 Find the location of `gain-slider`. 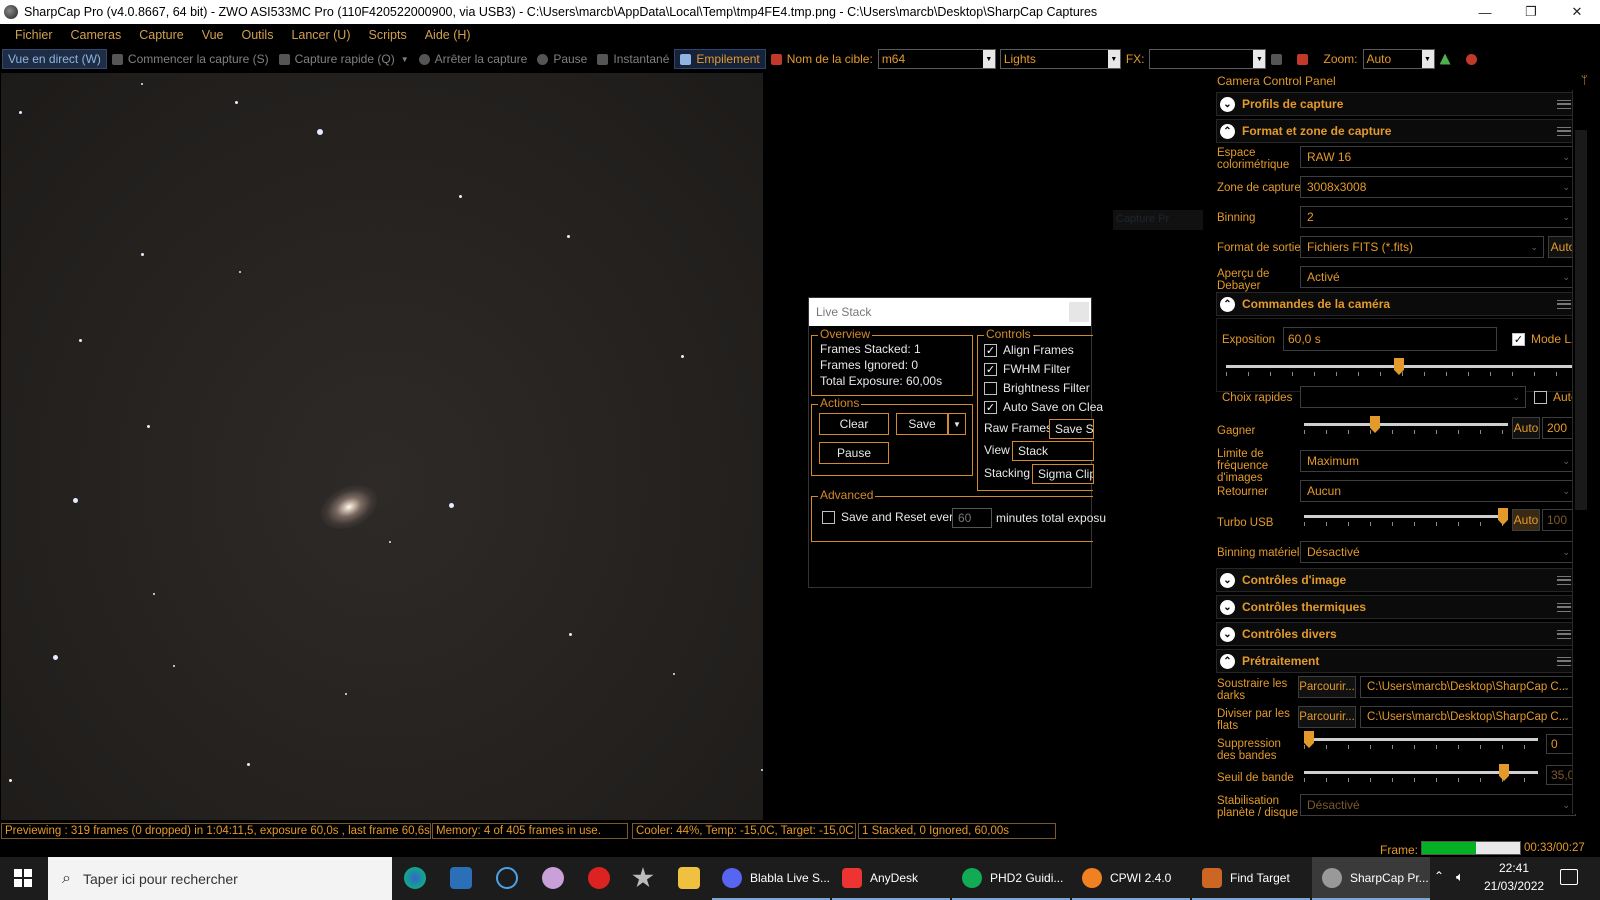

gain-slider is located at coordinates (1406, 425).